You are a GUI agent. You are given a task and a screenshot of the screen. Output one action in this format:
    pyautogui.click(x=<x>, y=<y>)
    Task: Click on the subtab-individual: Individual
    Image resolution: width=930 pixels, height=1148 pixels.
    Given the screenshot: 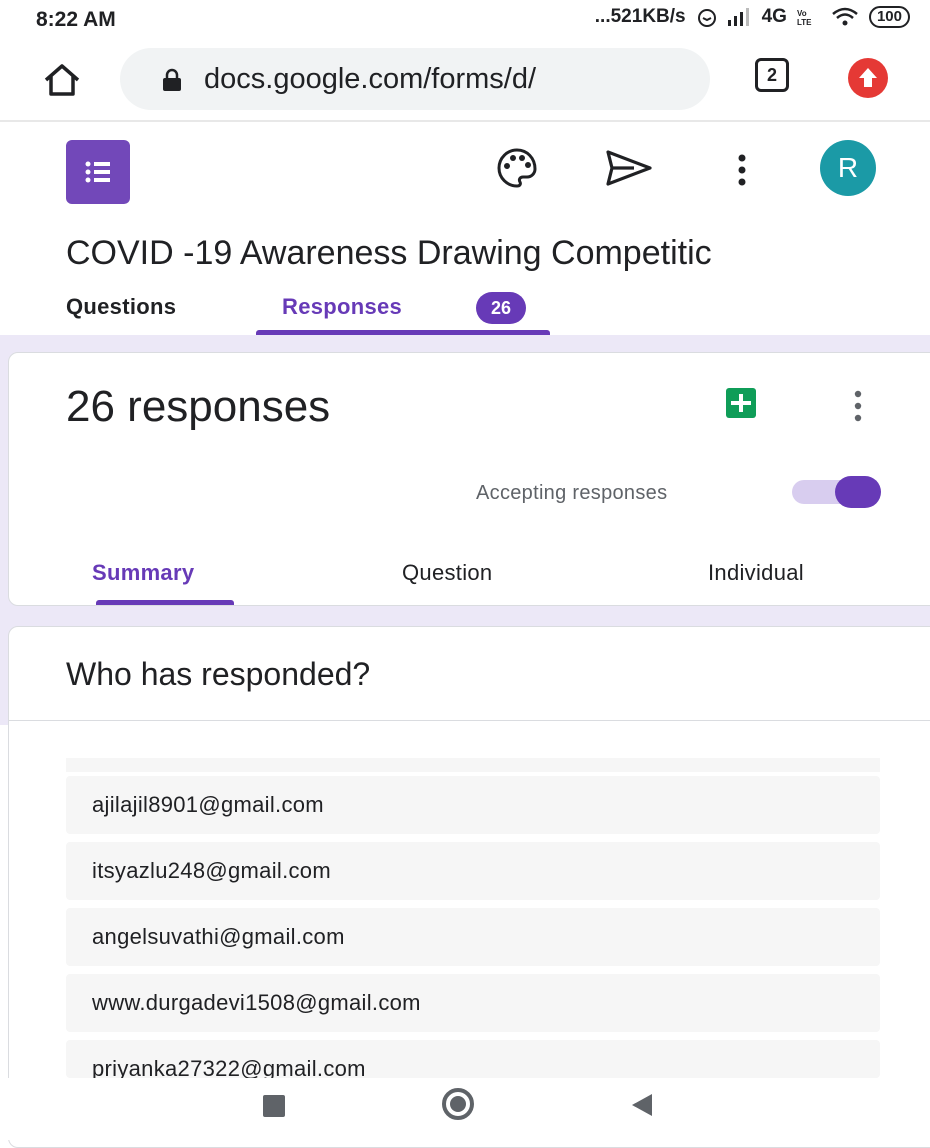 What is the action you would take?
    pyautogui.click(x=756, y=573)
    